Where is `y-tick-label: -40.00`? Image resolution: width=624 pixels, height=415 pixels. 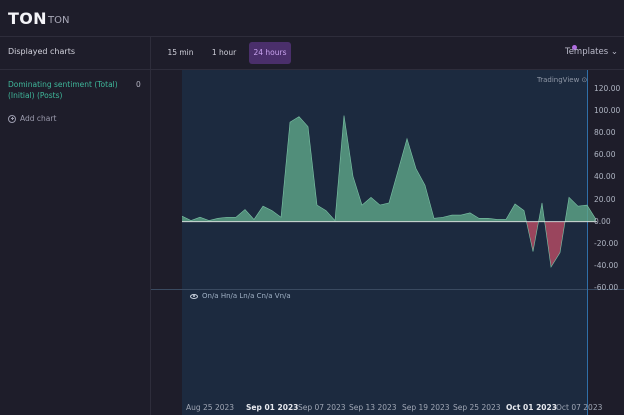 y-tick-label: -40.00 is located at coordinates (606, 265).